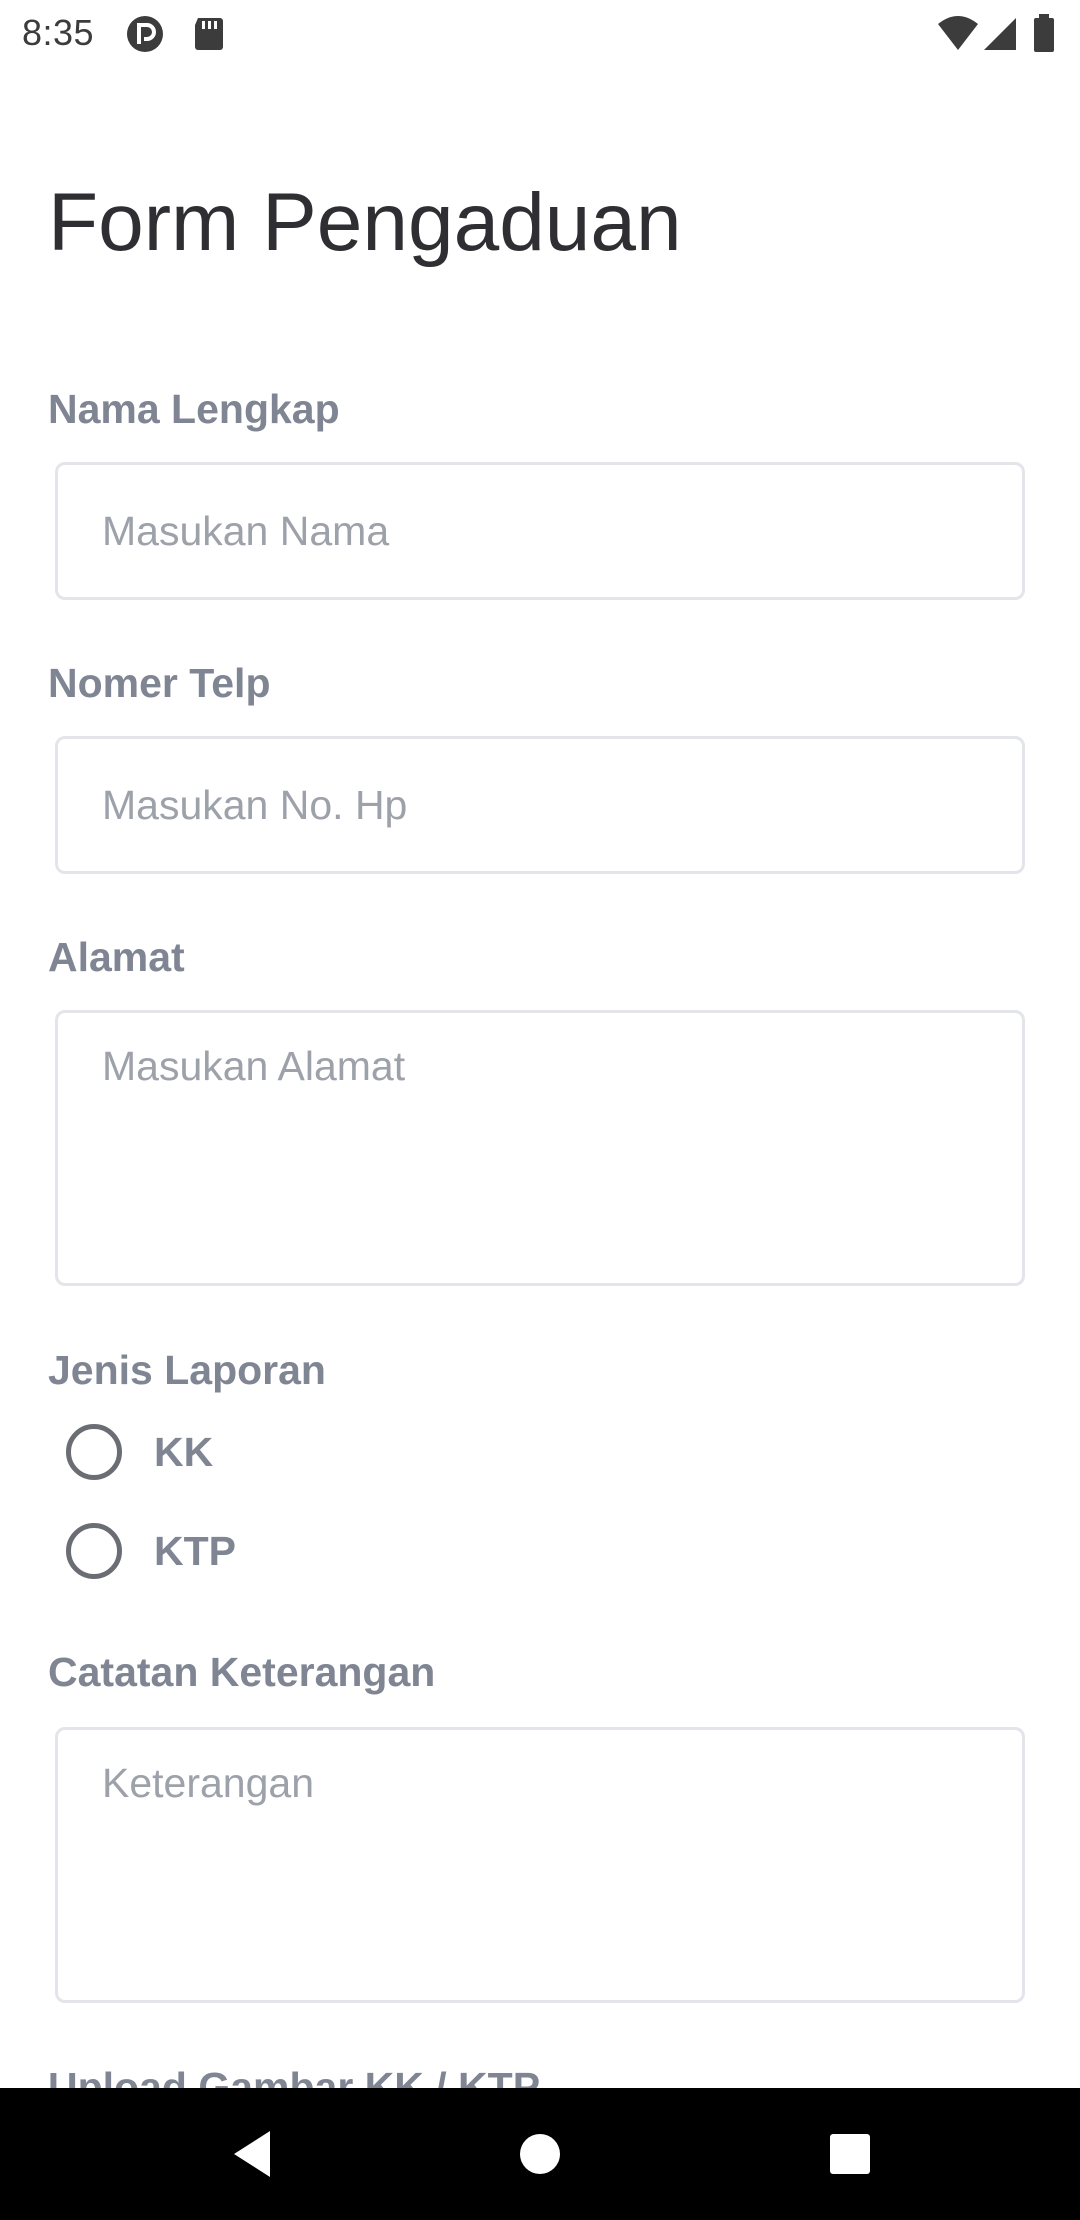 The width and height of the screenshot is (1080, 2220). What do you see at coordinates (252, 2154) in the screenshot?
I see `back-icon` at bounding box center [252, 2154].